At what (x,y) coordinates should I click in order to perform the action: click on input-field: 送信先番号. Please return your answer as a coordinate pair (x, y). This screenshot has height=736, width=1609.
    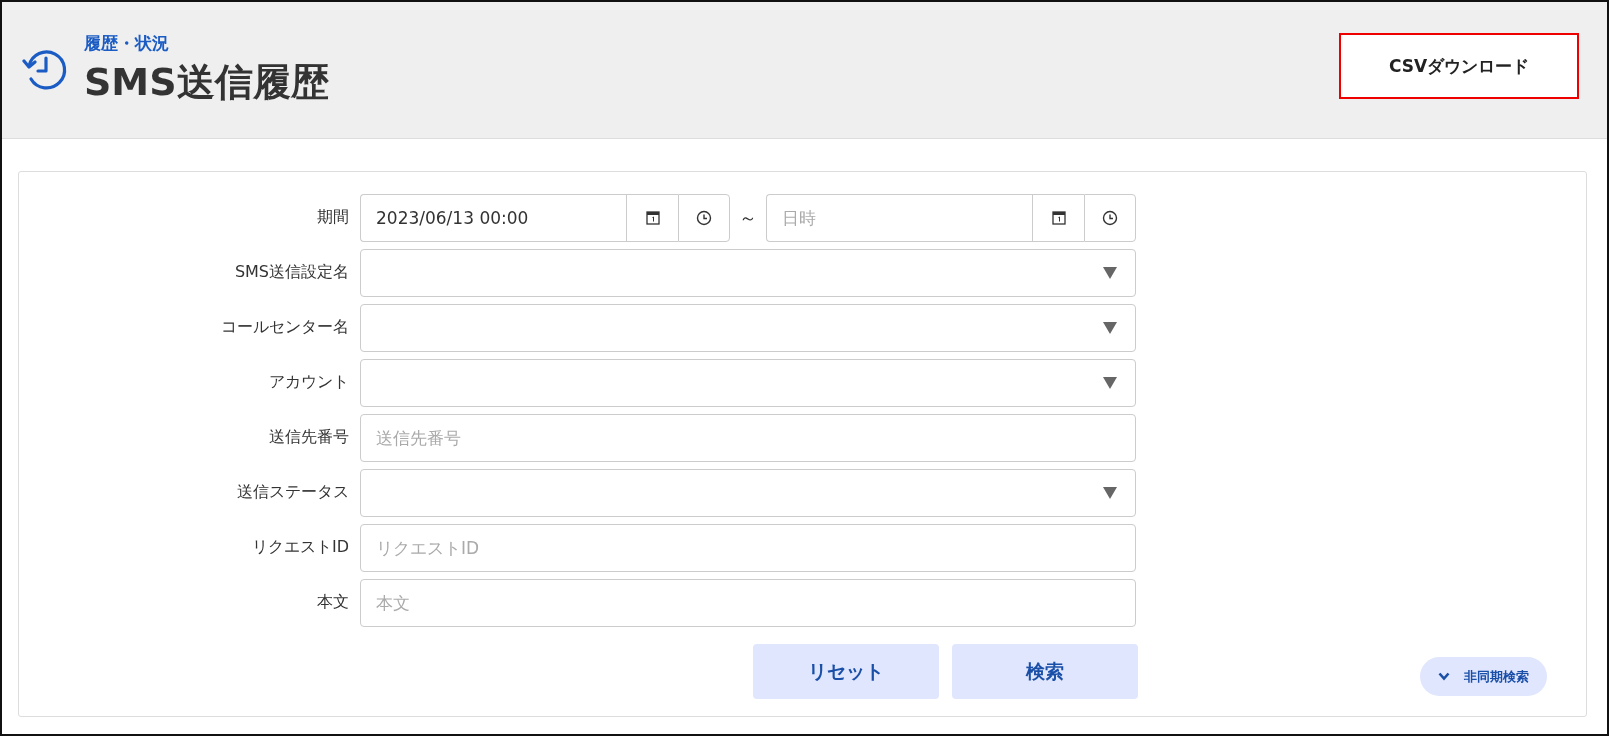
    Looking at the image, I should click on (748, 437).